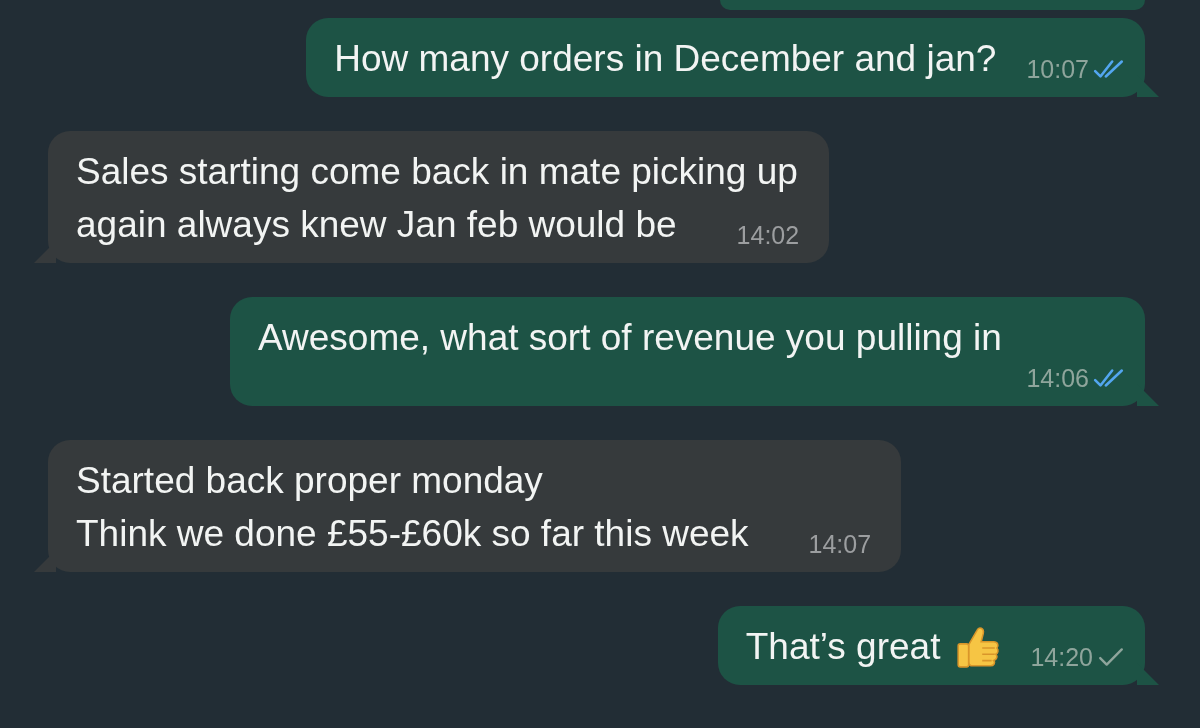 This screenshot has width=1200, height=728. Describe the element at coordinates (437, 172) in the screenshot. I see `message-text: Sales starting come back in mate picking up` at that location.